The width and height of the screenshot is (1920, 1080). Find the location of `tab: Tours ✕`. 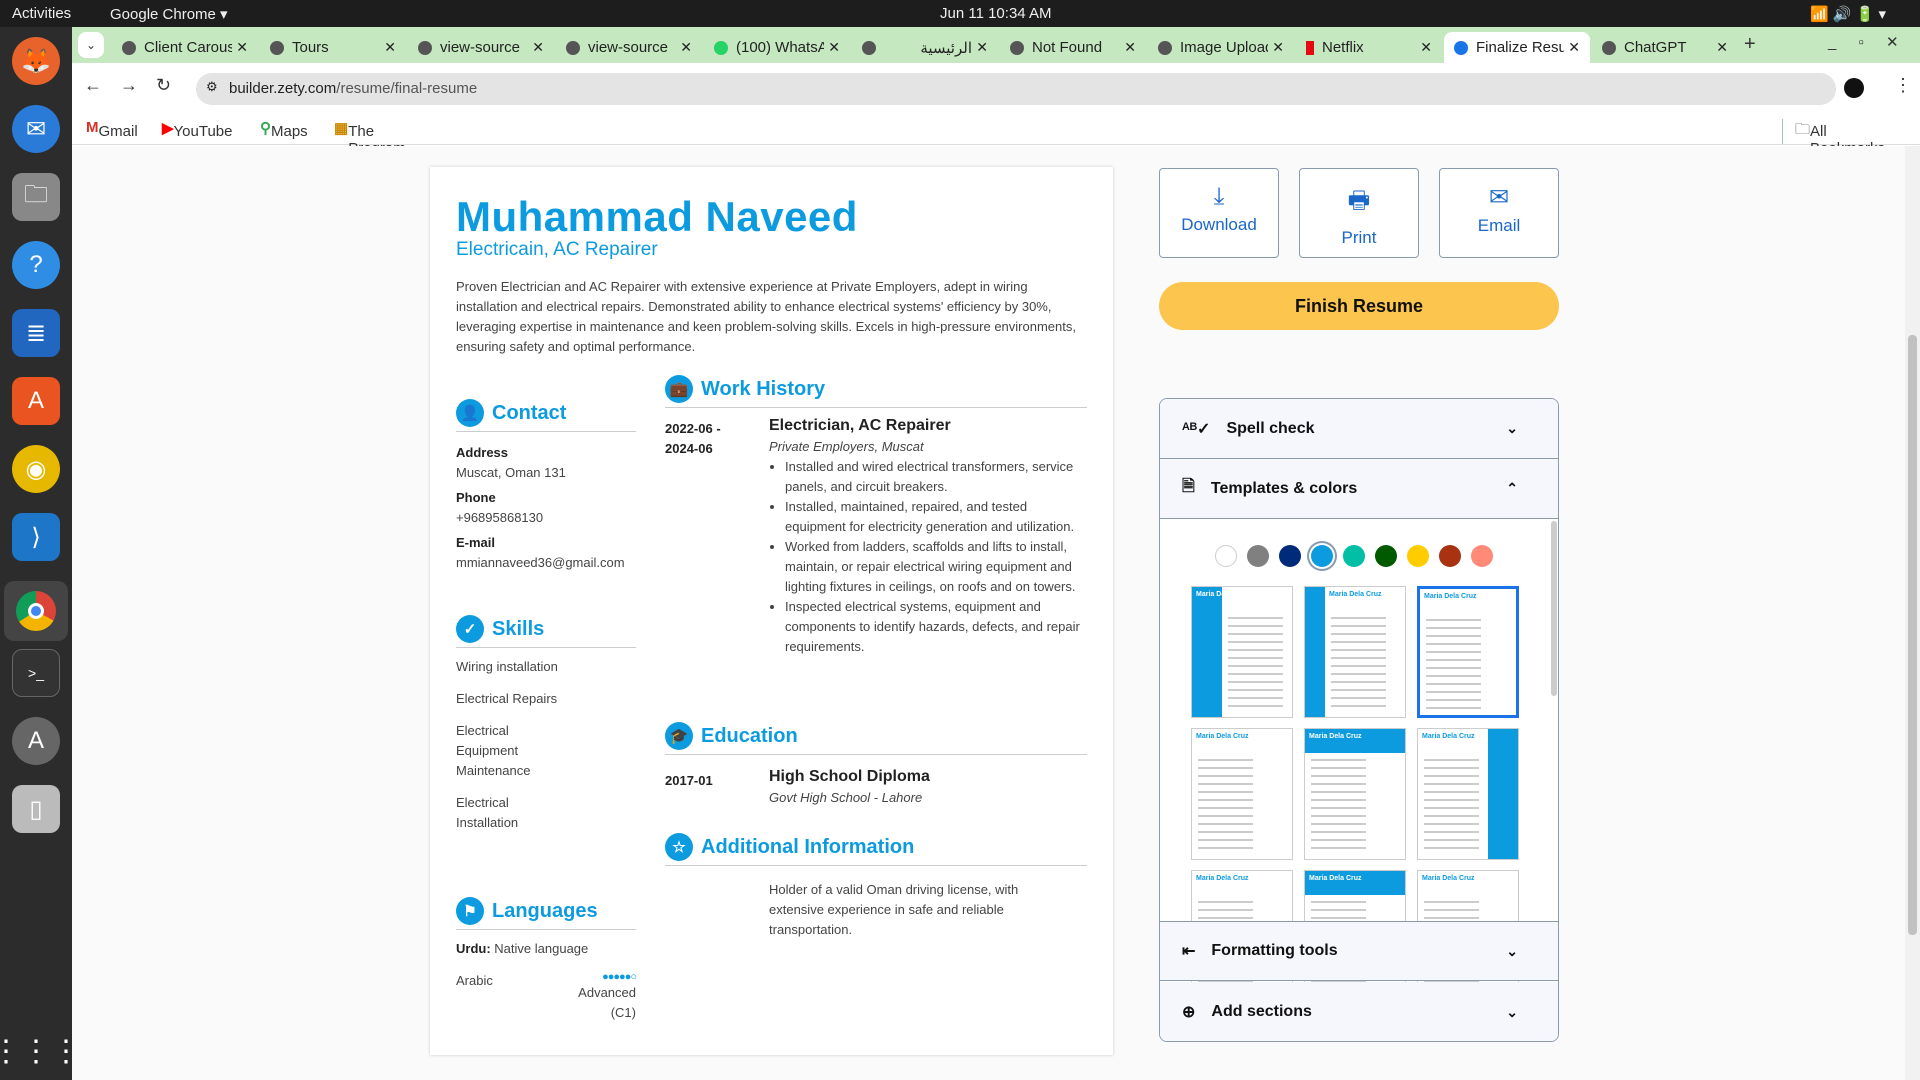

tab: Tours ✕ is located at coordinates (333, 47).